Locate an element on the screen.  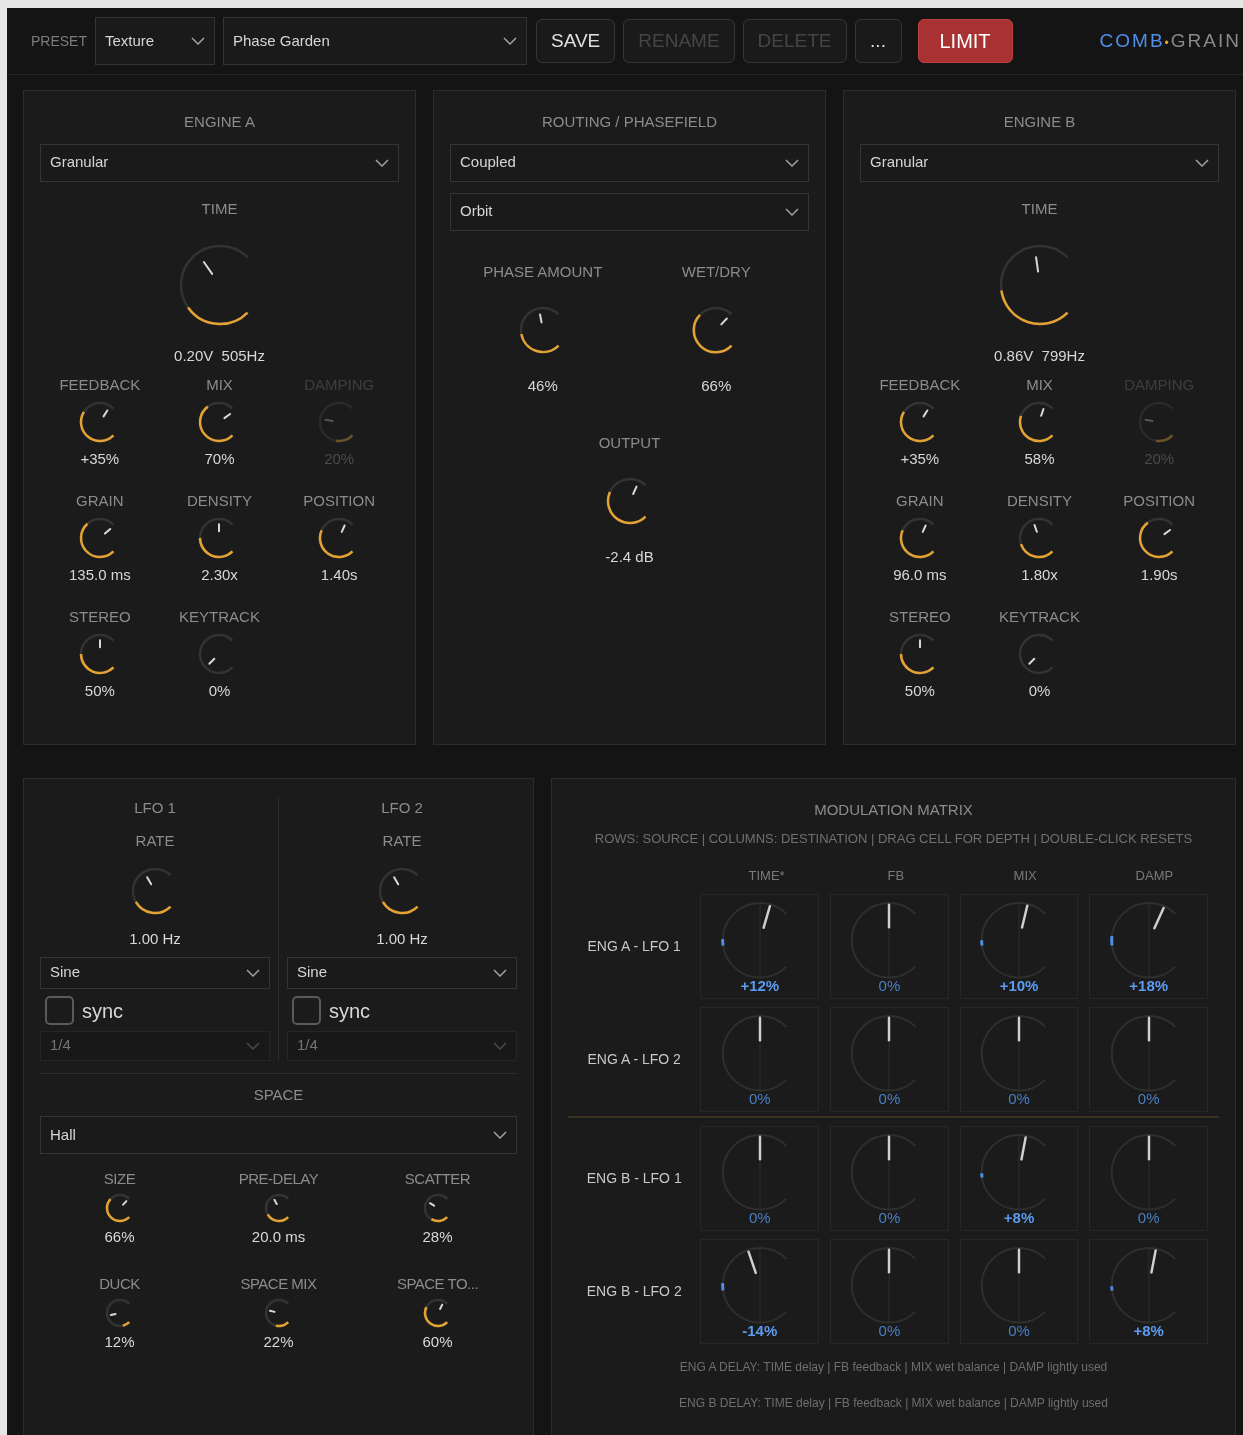
knob-value: 135.0 ms is located at coordinates (99, 574).